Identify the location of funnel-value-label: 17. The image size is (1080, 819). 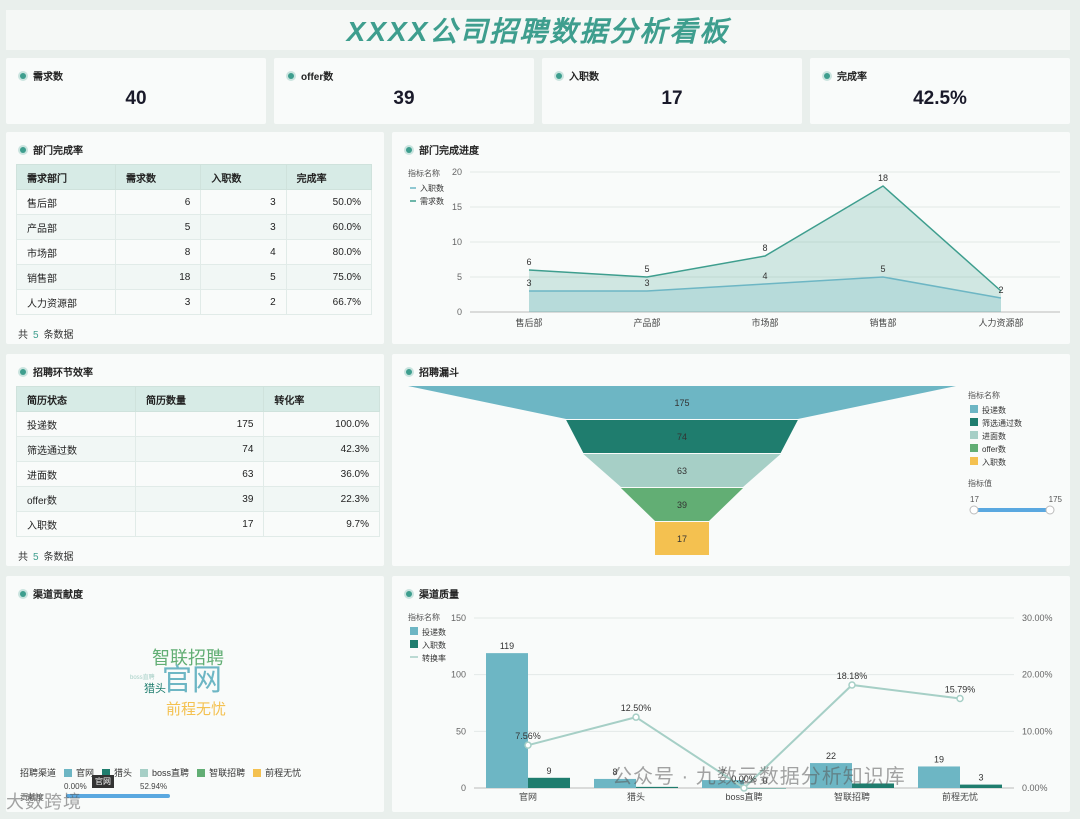
(682, 539).